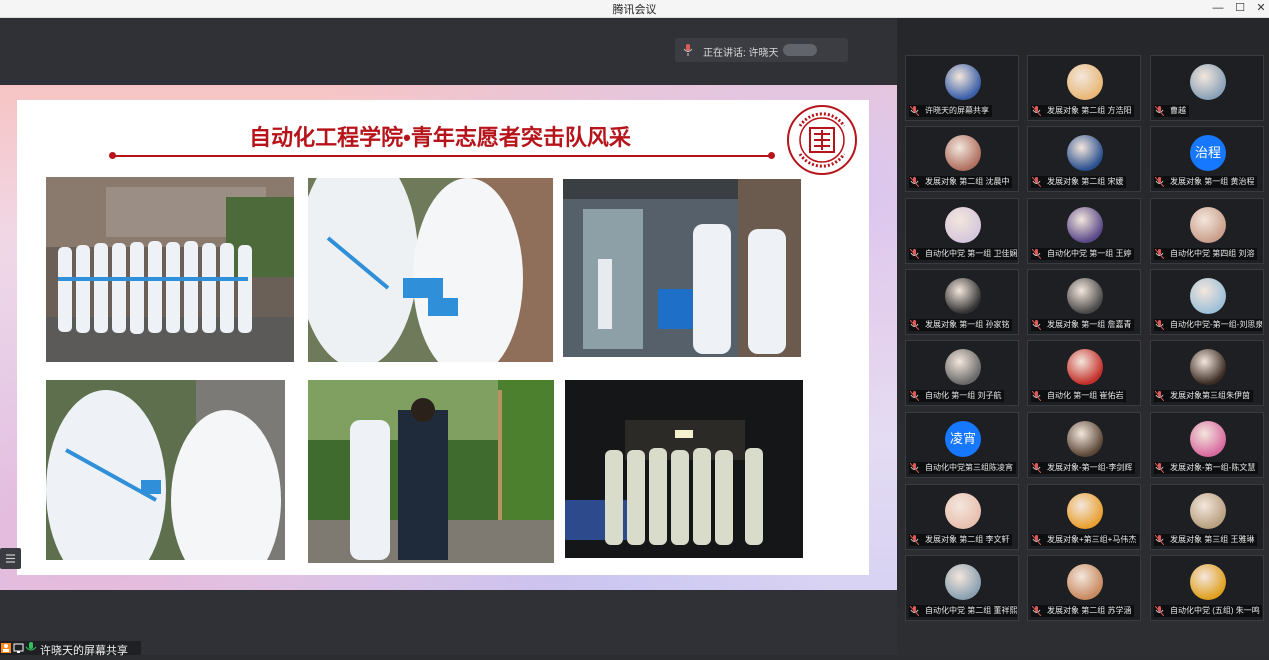 This screenshot has height=660, width=1269. What do you see at coordinates (961, 325) in the screenshot?
I see `participant-name: 发展对象 第一组 孙家铭` at bounding box center [961, 325].